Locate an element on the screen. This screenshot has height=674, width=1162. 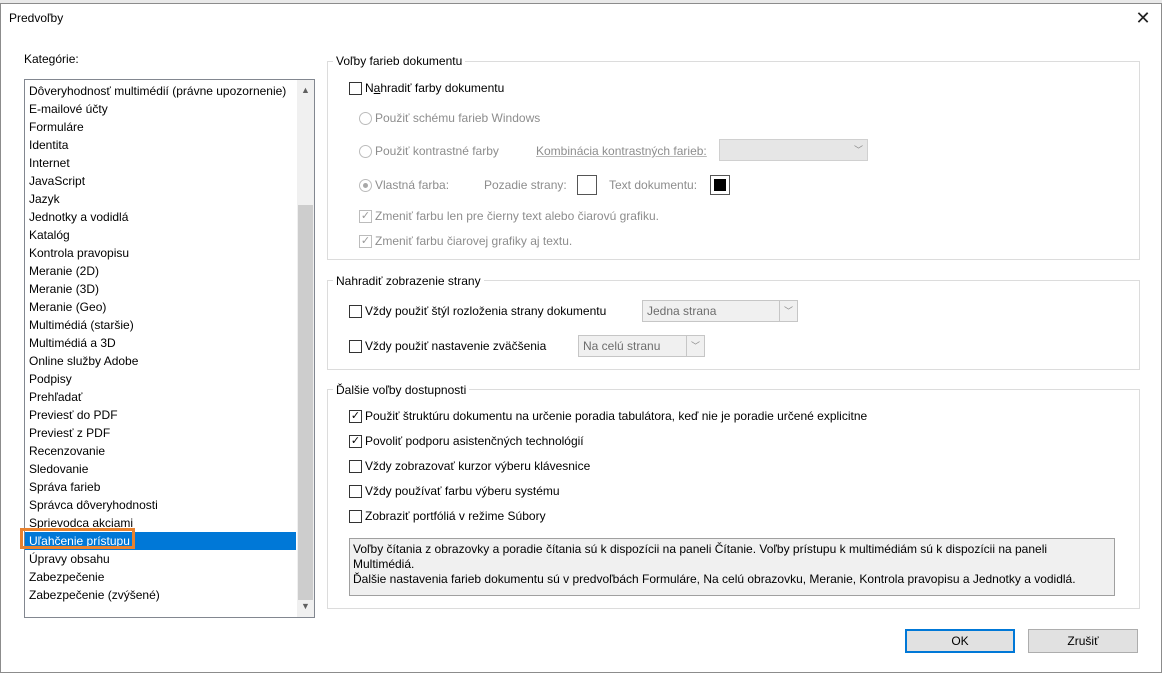
category-item: Multimédiá (staršie) is located at coordinates (81, 325).